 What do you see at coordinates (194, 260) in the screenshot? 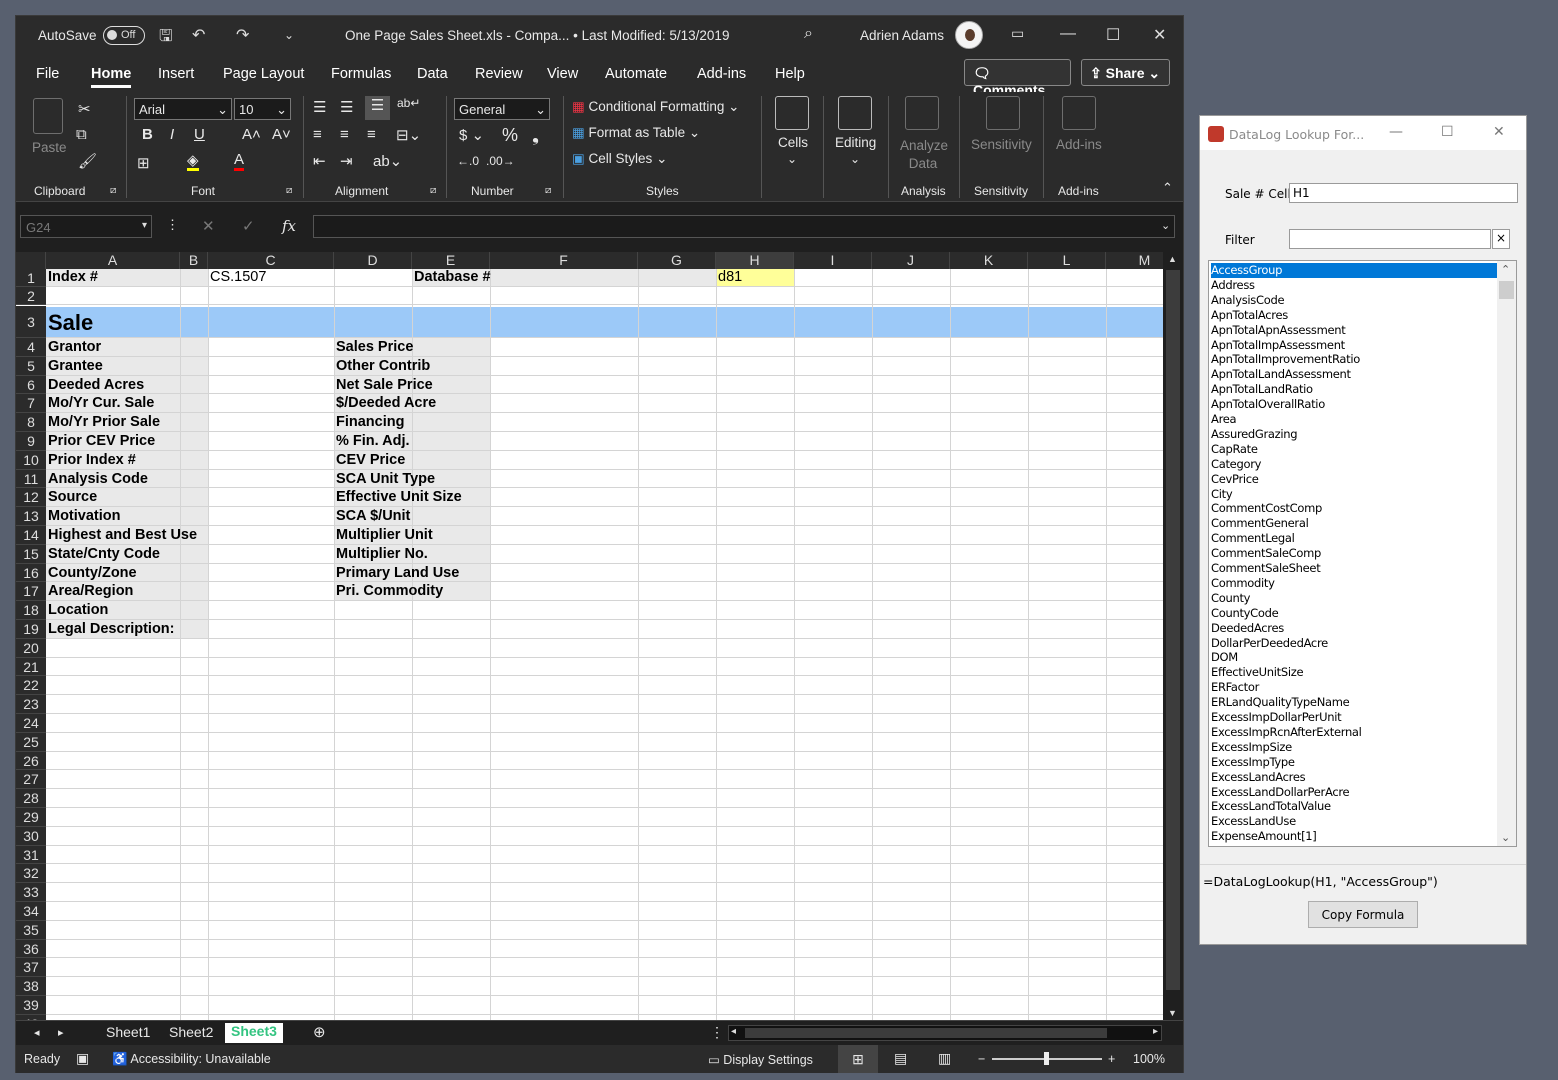
I see `column-header: B` at bounding box center [194, 260].